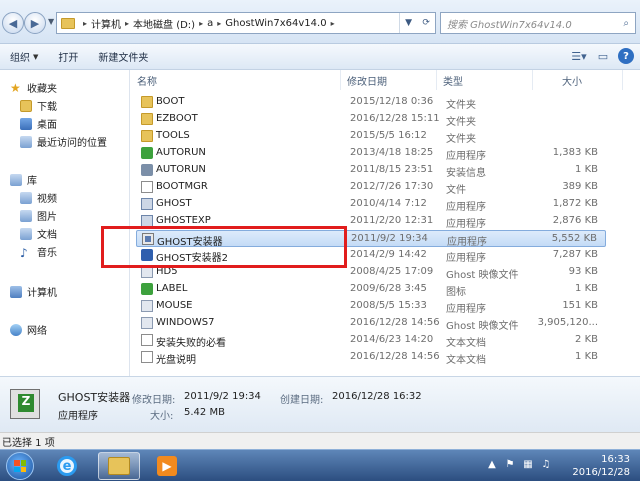 The width and height of the screenshot is (640, 481). What do you see at coordinates (626, 23) in the screenshot?
I see `search-icon: ⌕` at bounding box center [626, 23].